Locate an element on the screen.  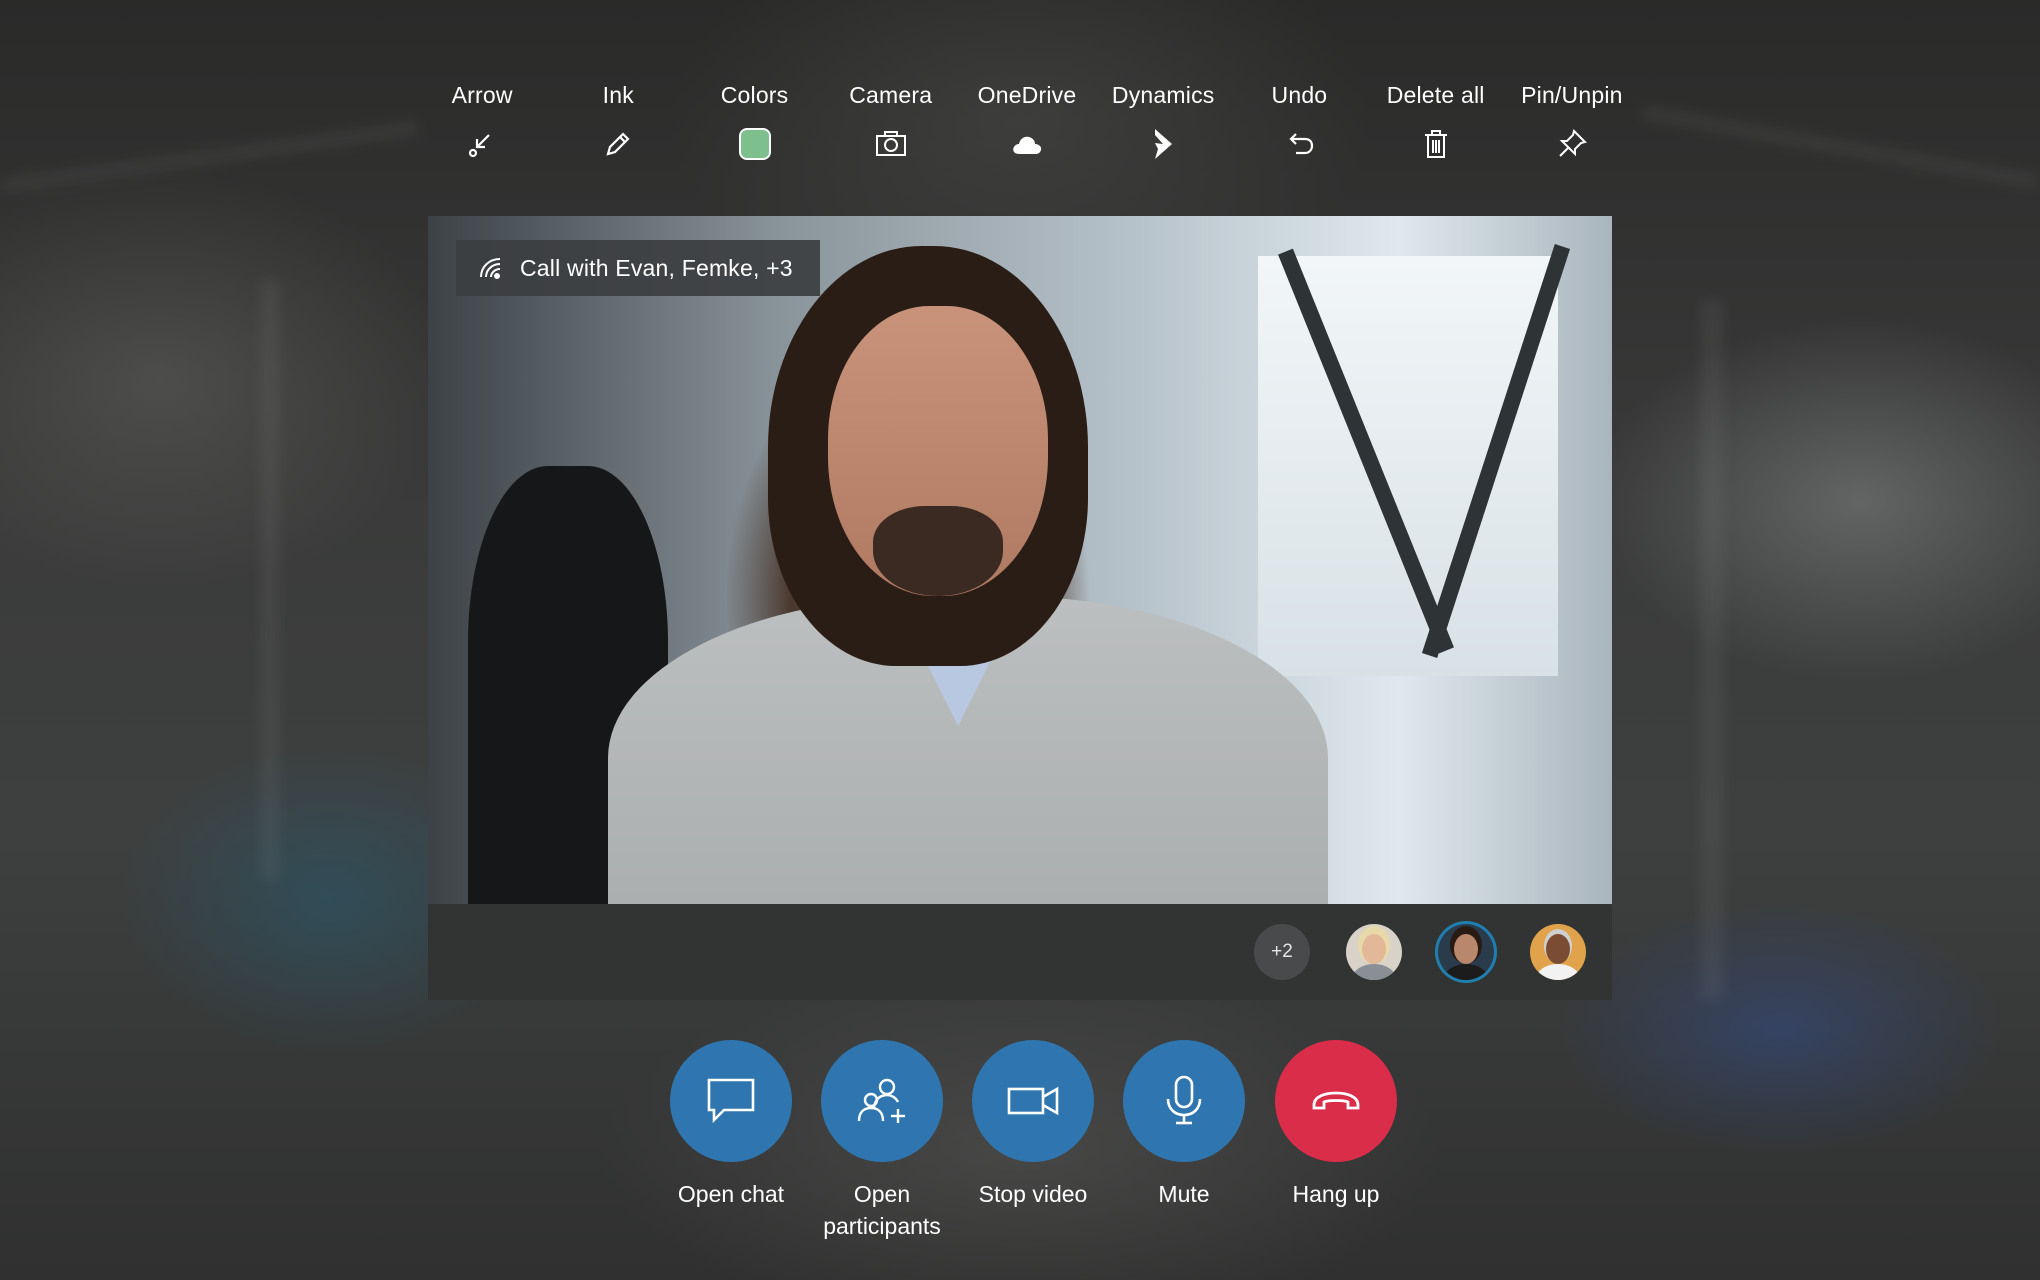
hang-up-label: Hang up is located at coordinates (1336, 1194).